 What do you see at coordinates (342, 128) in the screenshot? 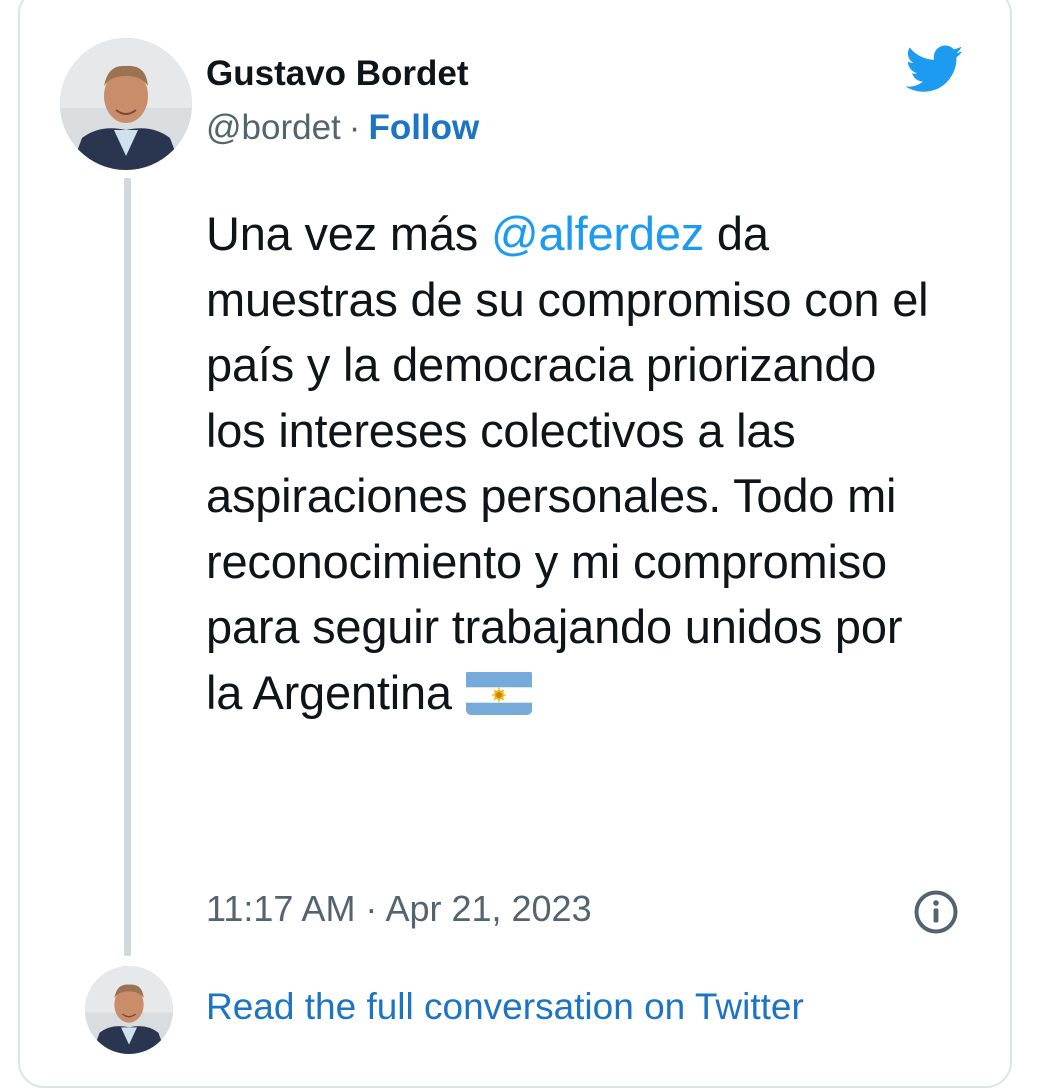
I see `handle-row: @bordet · Follow` at bounding box center [342, 128].